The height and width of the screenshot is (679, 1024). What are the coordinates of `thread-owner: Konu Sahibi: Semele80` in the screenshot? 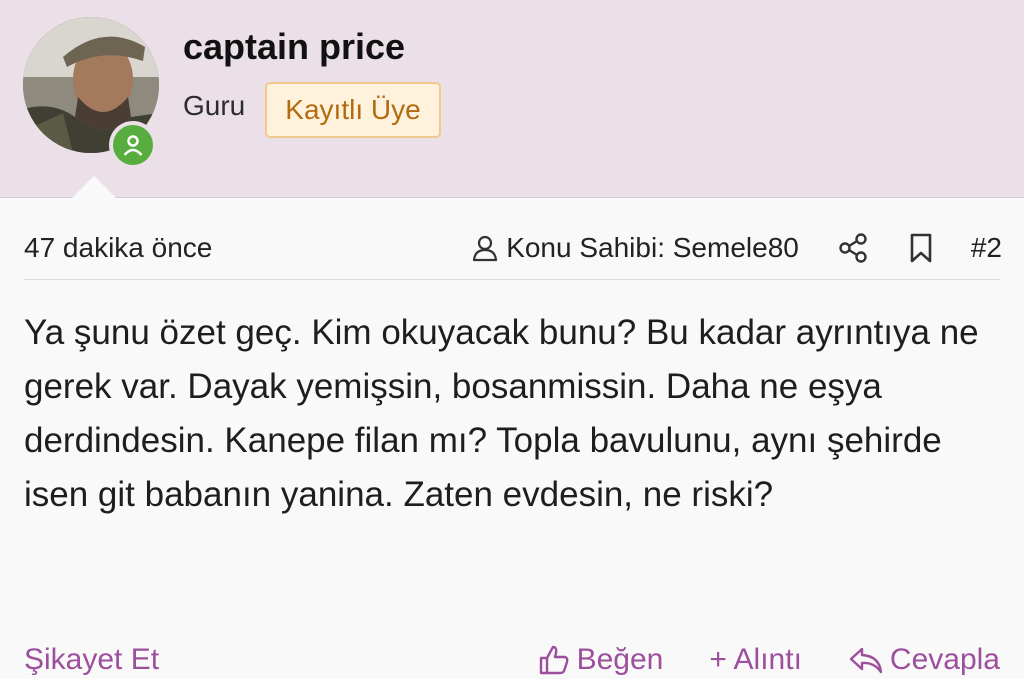 It's located at (634, 248).